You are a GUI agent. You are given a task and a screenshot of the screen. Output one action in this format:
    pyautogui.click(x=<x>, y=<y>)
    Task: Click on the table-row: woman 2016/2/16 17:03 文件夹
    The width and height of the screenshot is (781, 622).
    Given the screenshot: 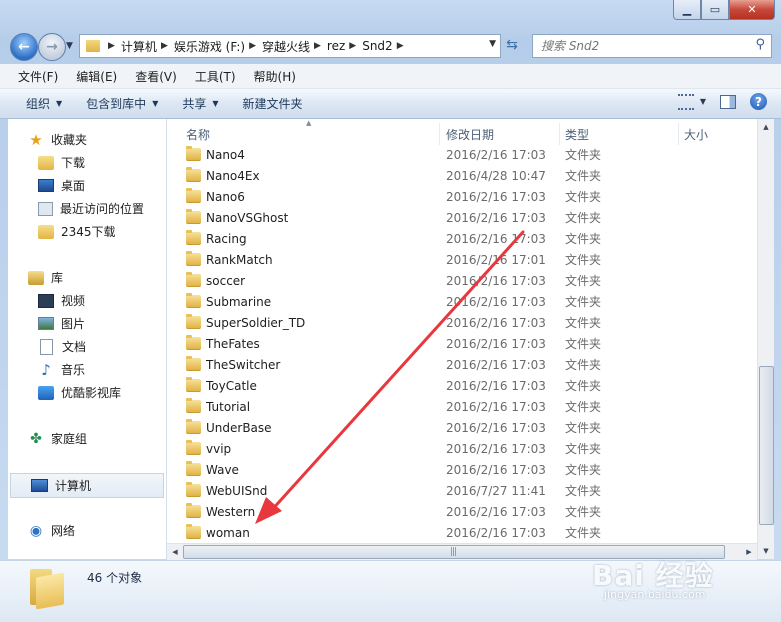 What is the action you would take?
    pyautogui.click(x=462, y=532)
    